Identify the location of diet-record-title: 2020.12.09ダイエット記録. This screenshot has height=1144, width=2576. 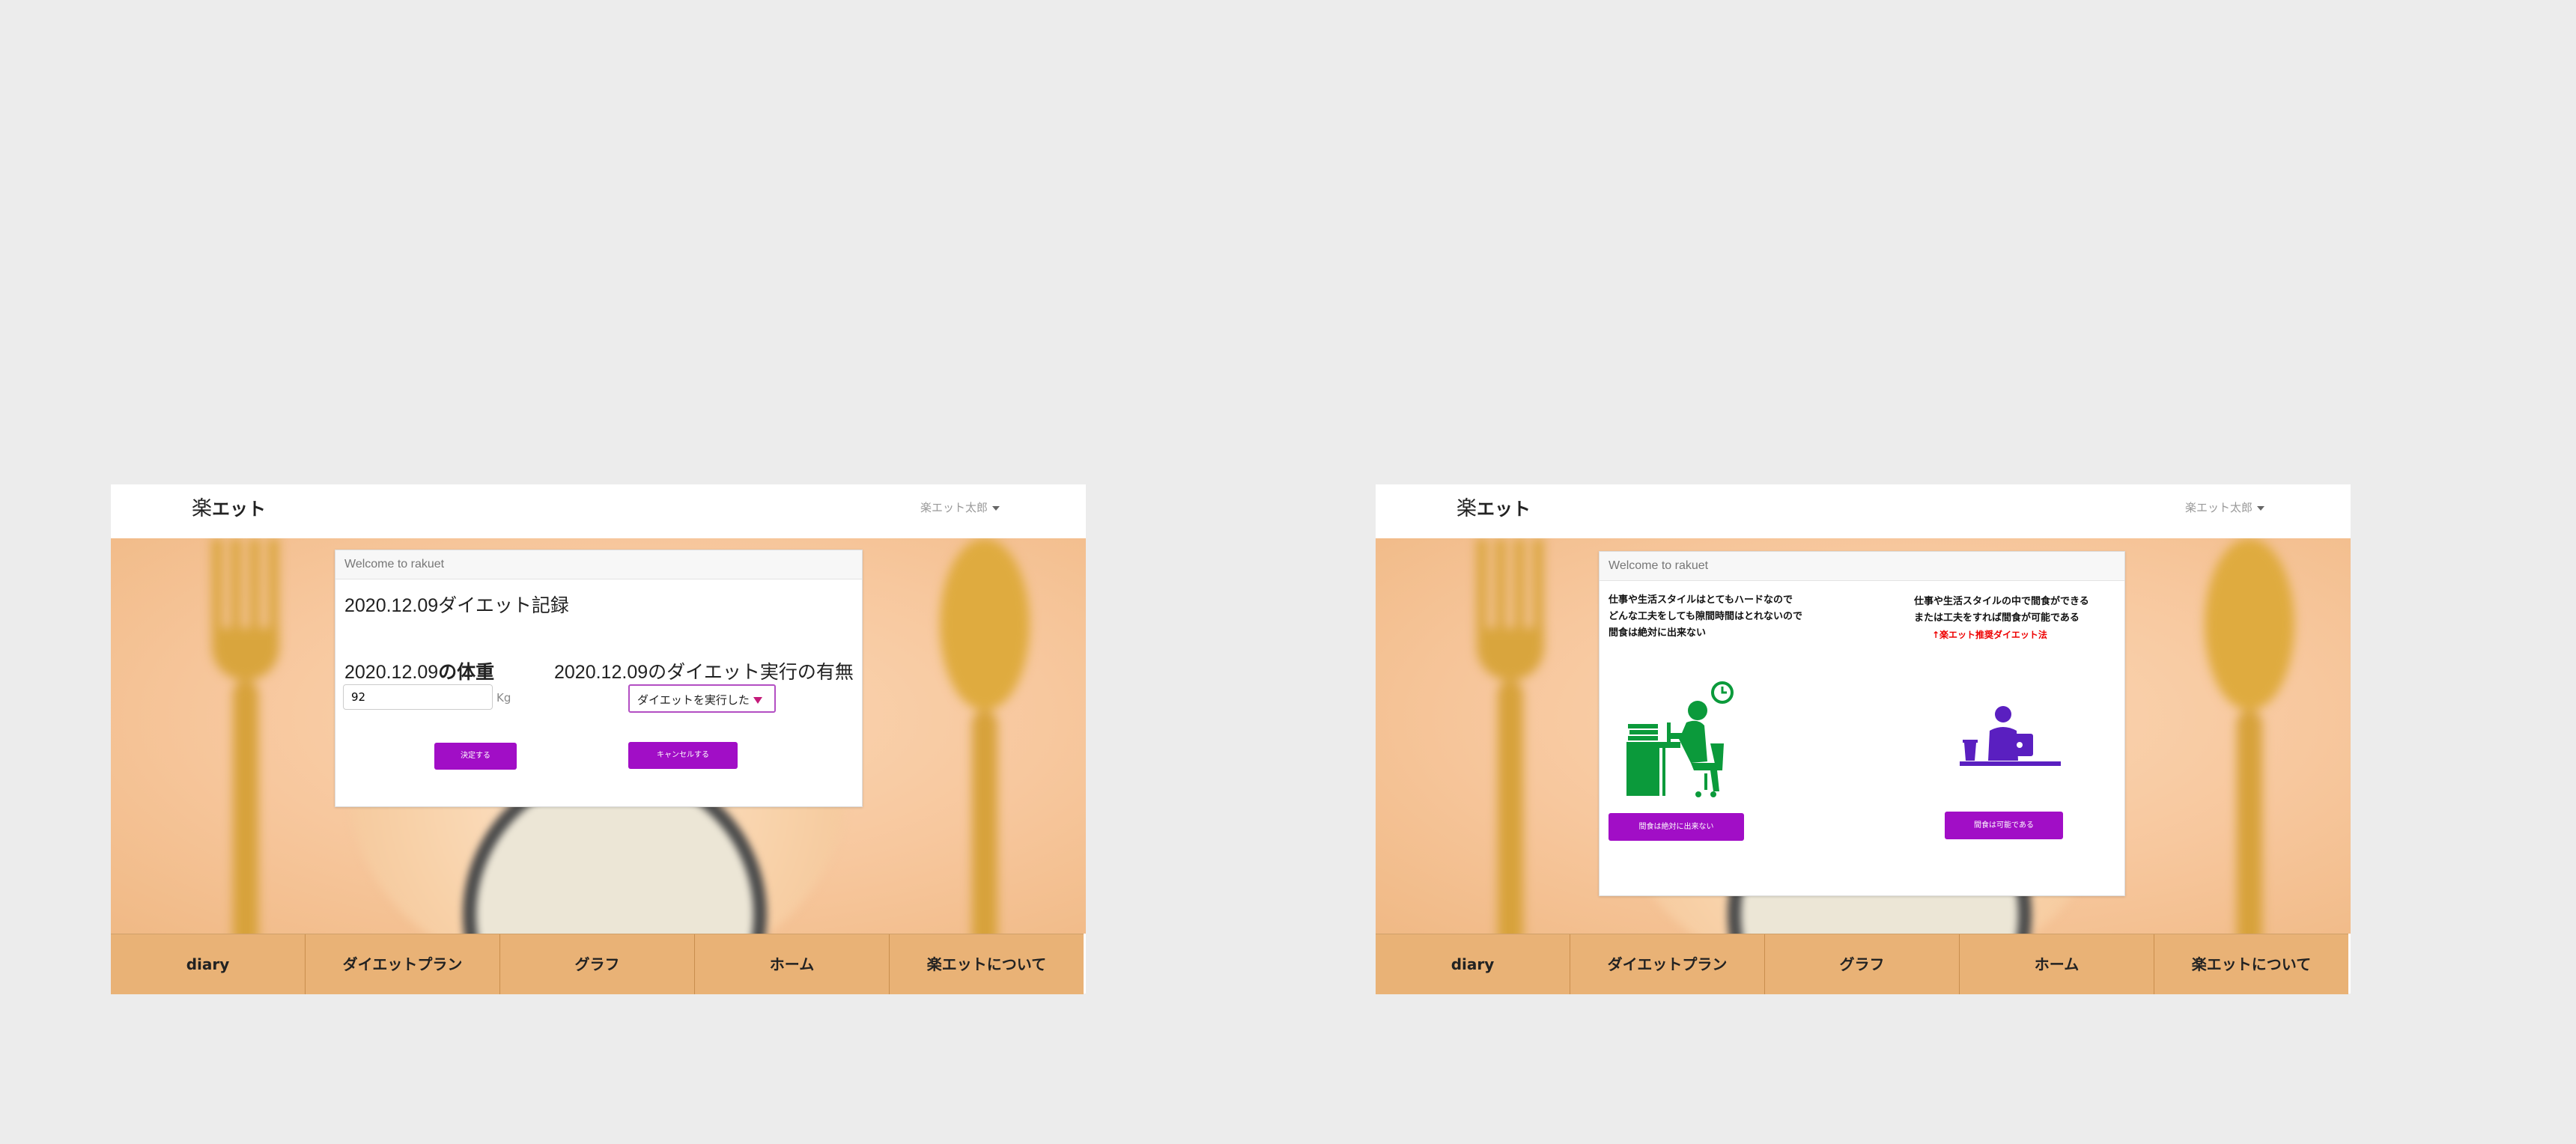
(456, 605).